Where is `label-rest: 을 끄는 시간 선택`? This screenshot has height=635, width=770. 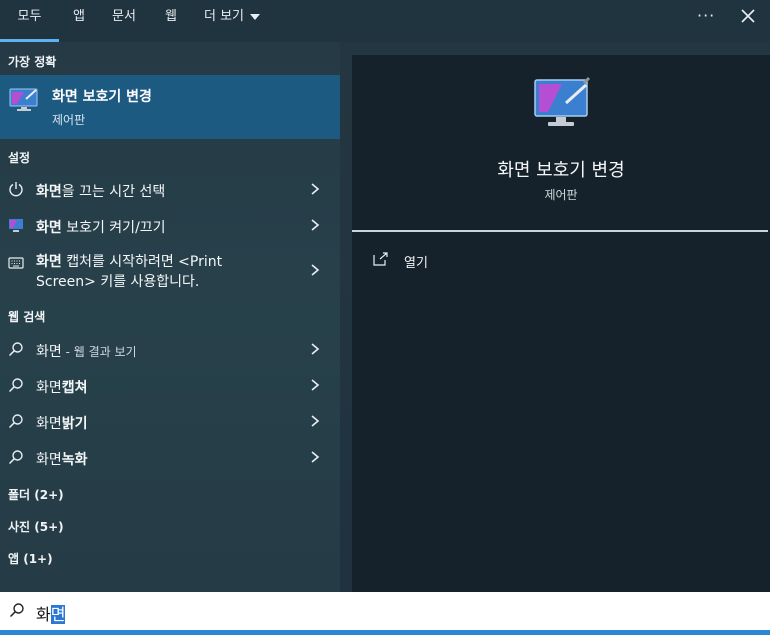
label-rest: 을 끄는 시간 선택 is located at coordinates (113, 192).